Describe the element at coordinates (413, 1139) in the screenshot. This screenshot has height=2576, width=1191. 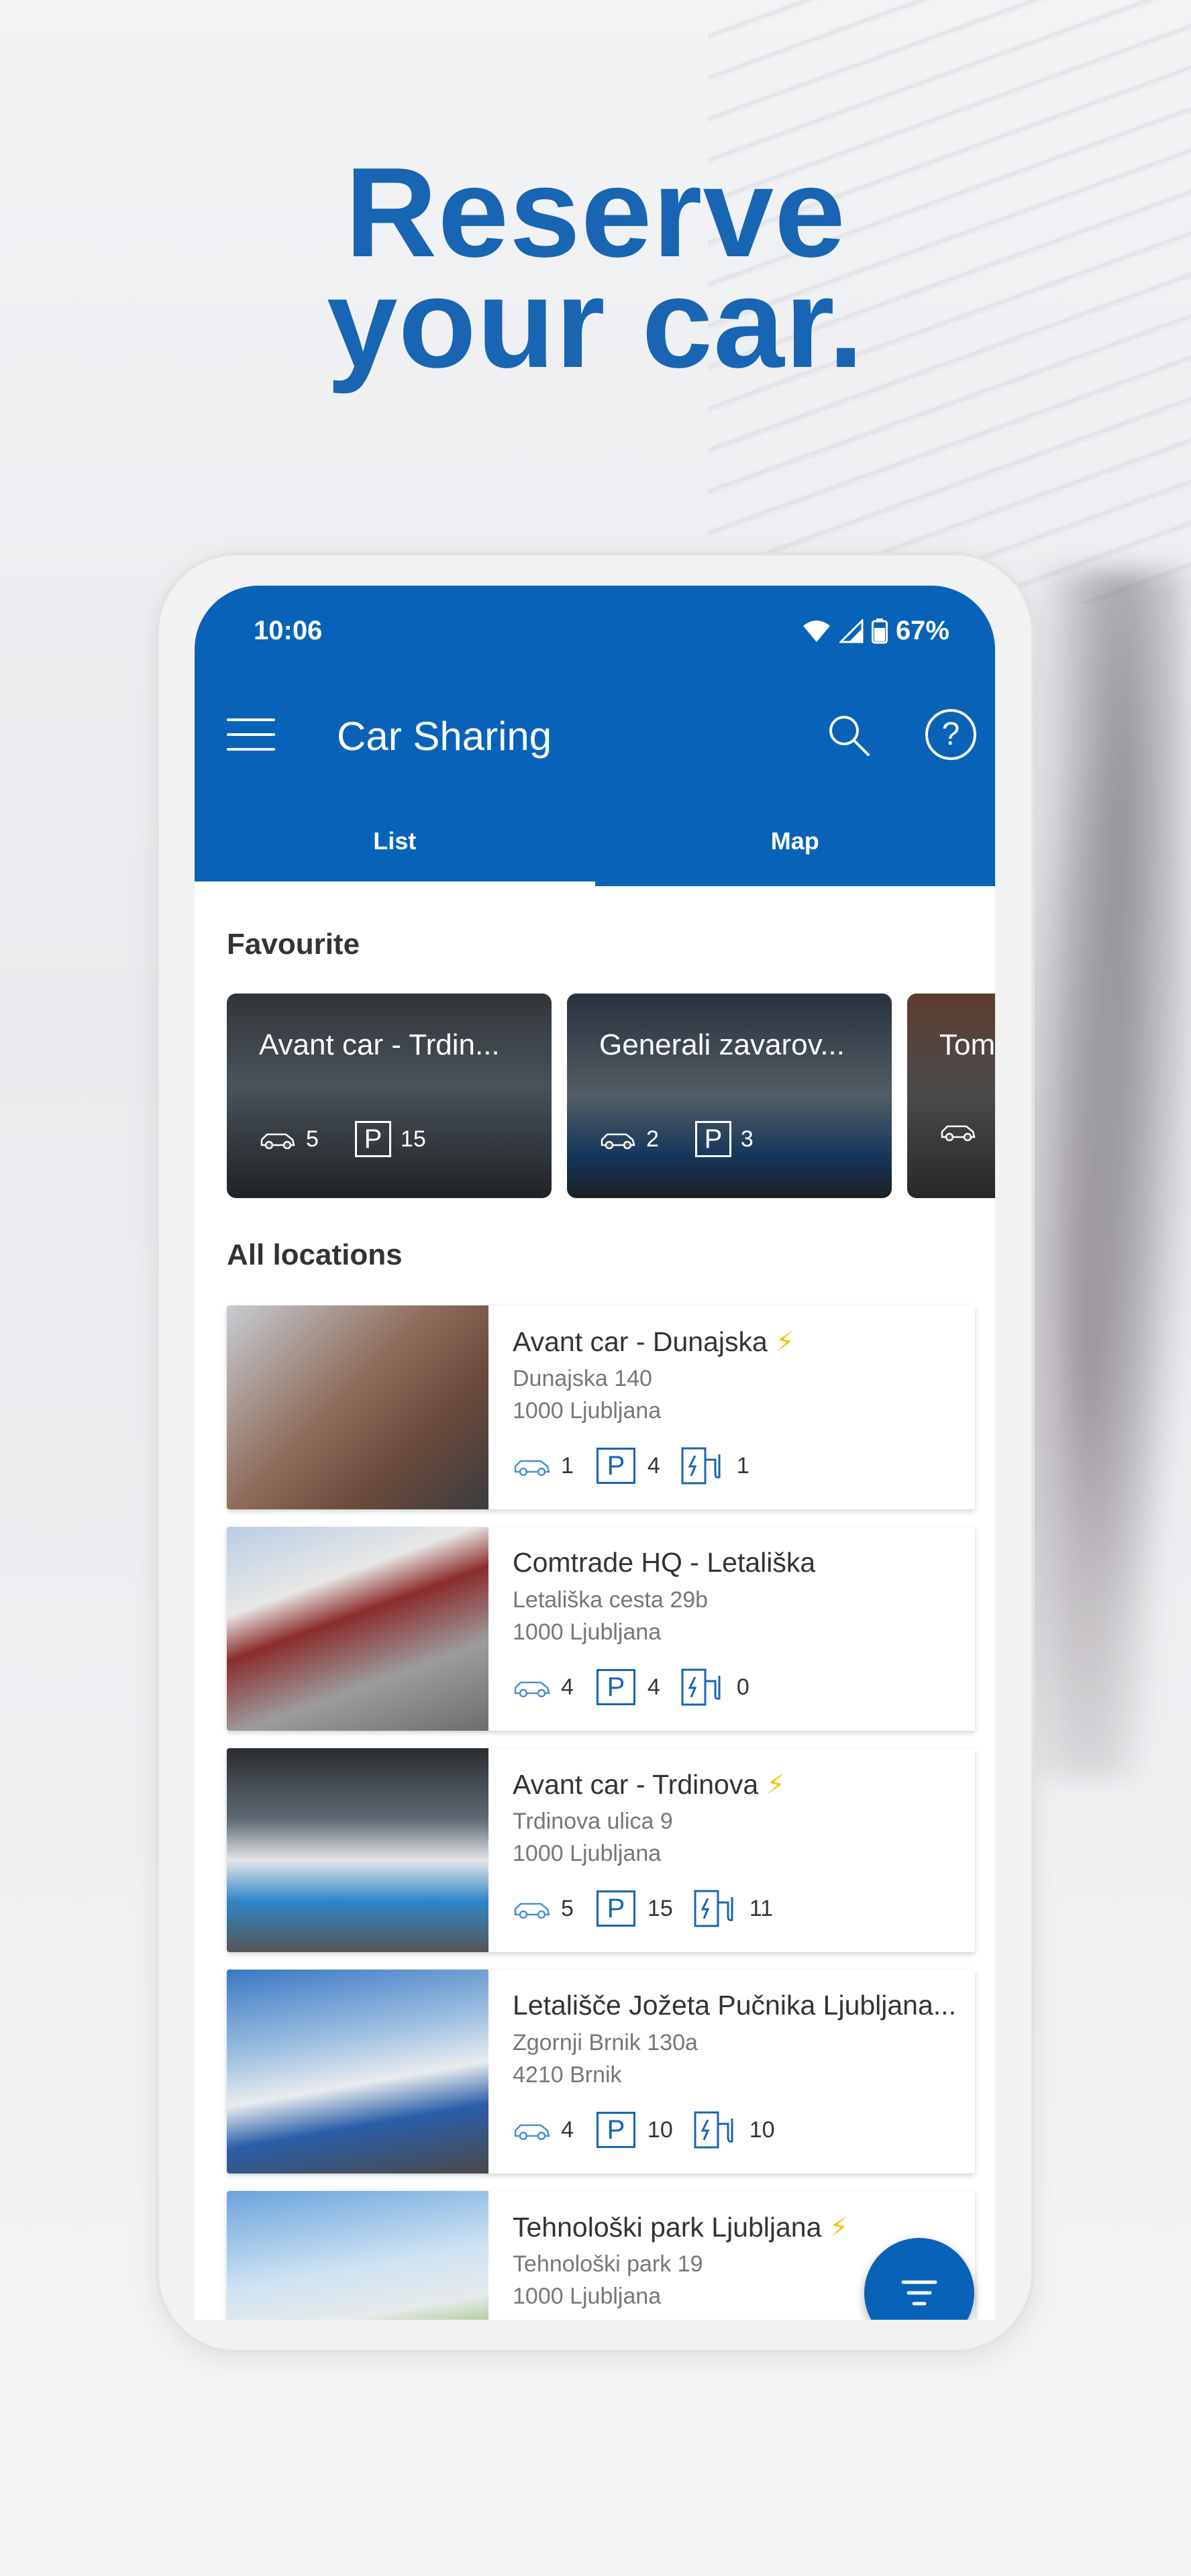
I see `favourite-card-parking: 15` at that location.